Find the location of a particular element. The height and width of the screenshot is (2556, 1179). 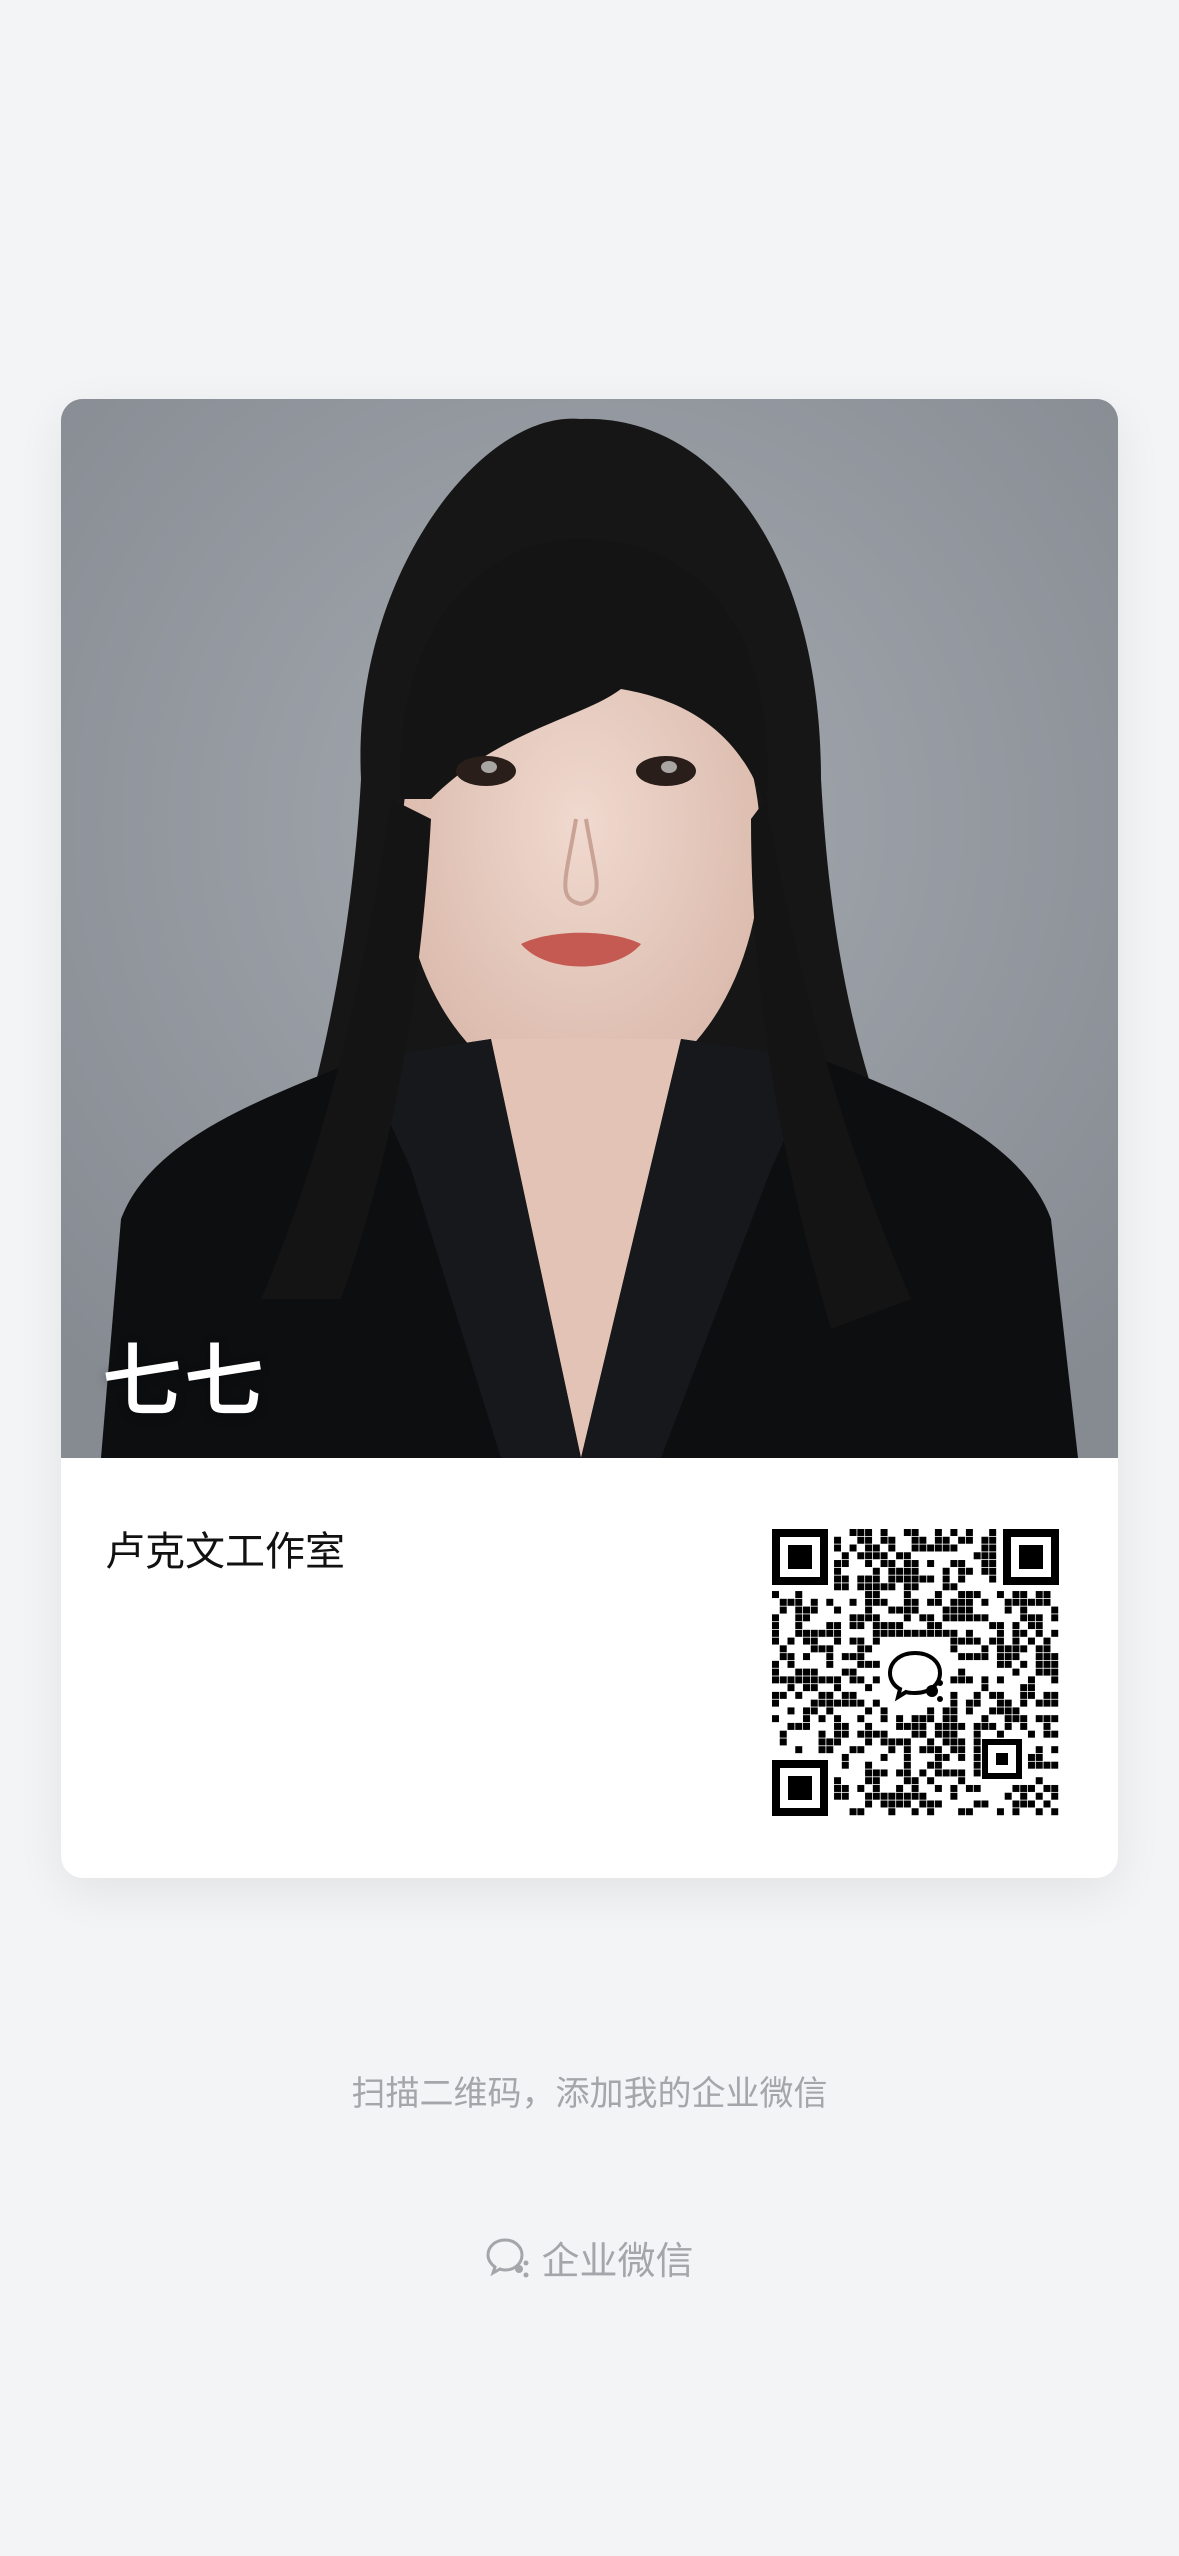

contact-name: 七七 is located at coordinates (185, 1382).